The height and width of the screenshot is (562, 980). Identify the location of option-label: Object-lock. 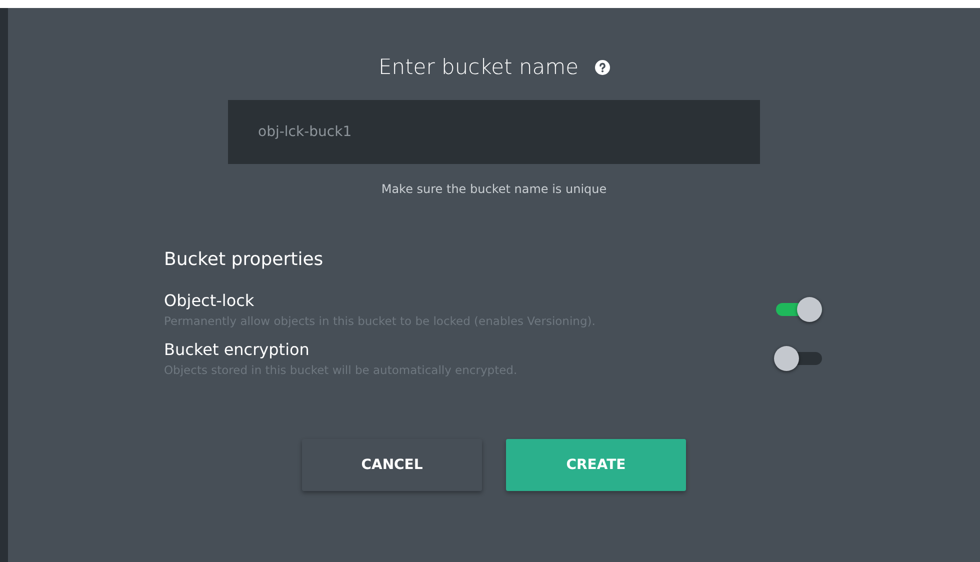
(210, 301).